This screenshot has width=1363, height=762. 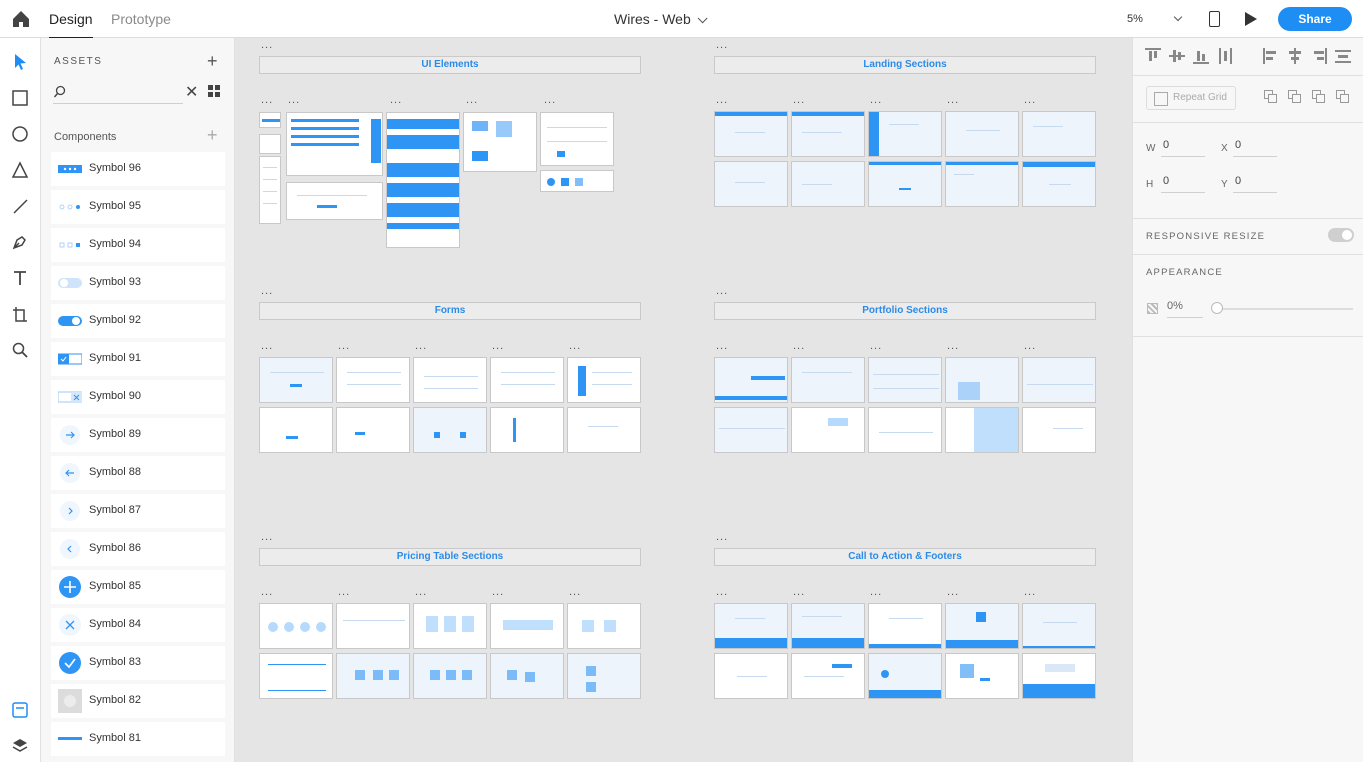 What do you see at coordinates (20, 206) in the screenshot?
I see `line-tool-icon` at bounding box center [20, 206].